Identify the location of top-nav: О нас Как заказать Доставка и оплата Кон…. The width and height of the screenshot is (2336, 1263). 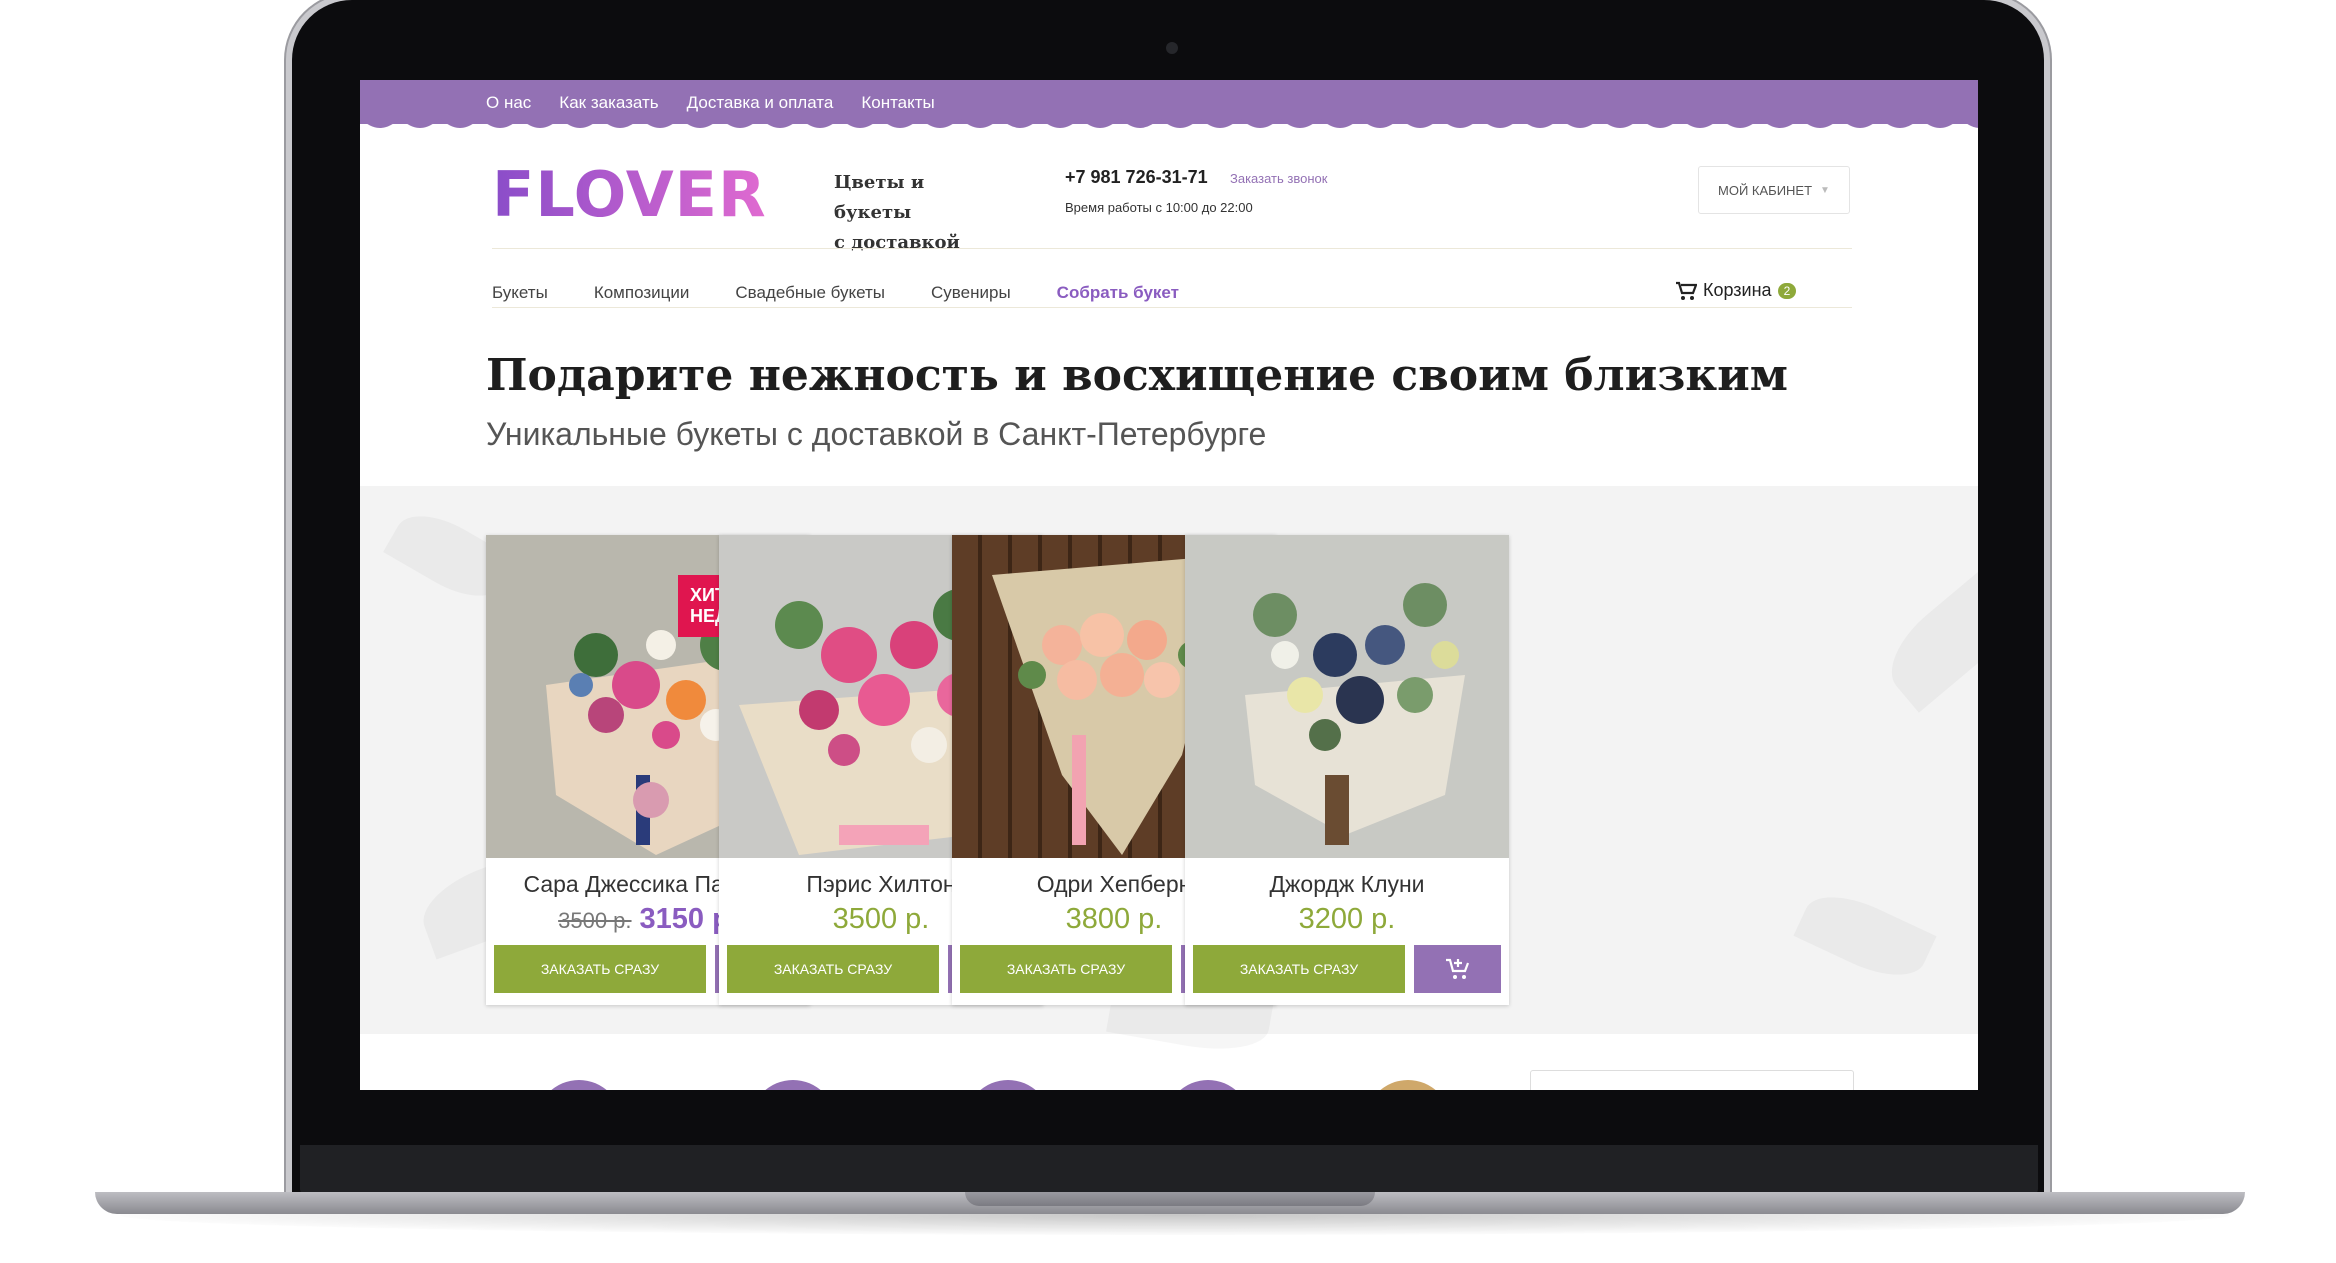
(710, 103).